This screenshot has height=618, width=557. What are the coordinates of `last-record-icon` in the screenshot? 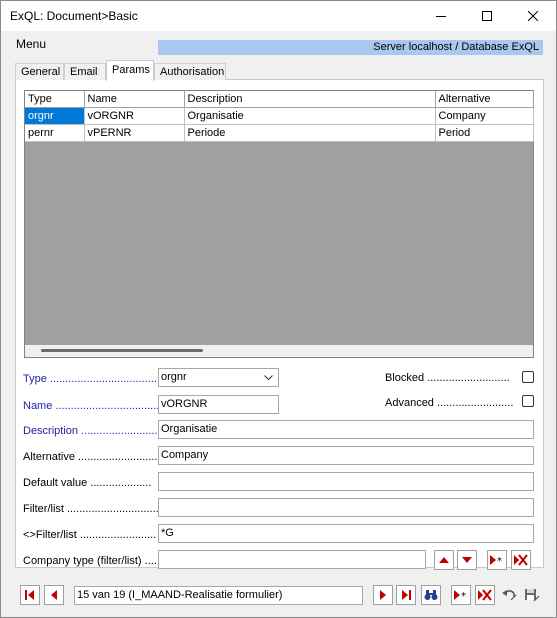 It's located at (406, 595).